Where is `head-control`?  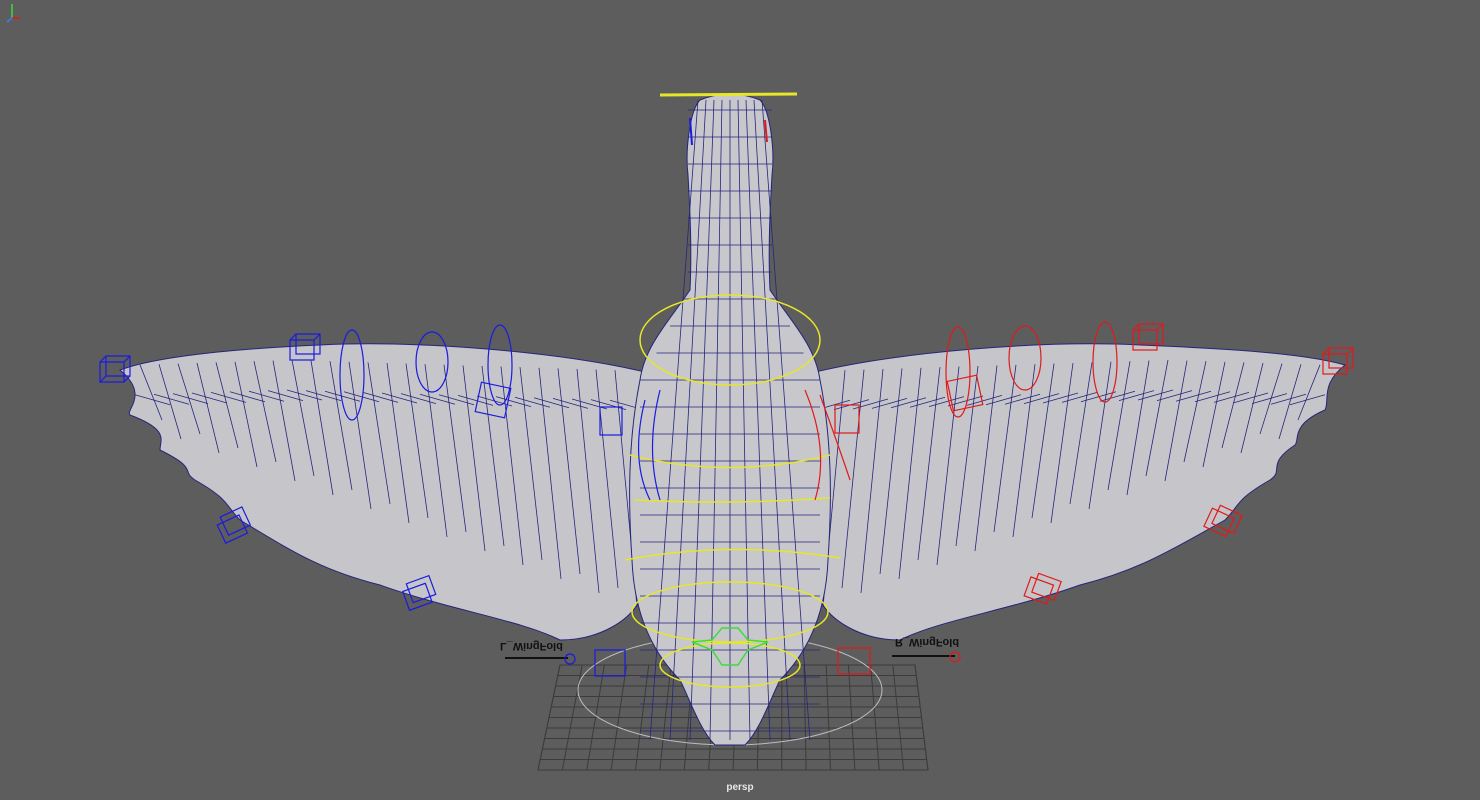 head-control is located at coordinates (728, 94).